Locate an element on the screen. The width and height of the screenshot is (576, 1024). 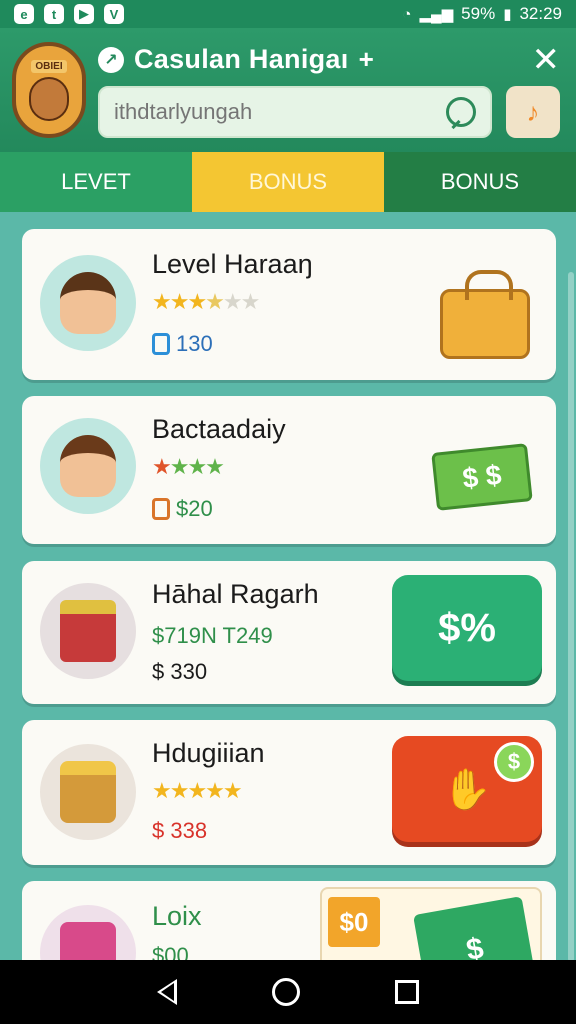
app-title: Casulan Hanigaı is located at coordinates (241, 59).